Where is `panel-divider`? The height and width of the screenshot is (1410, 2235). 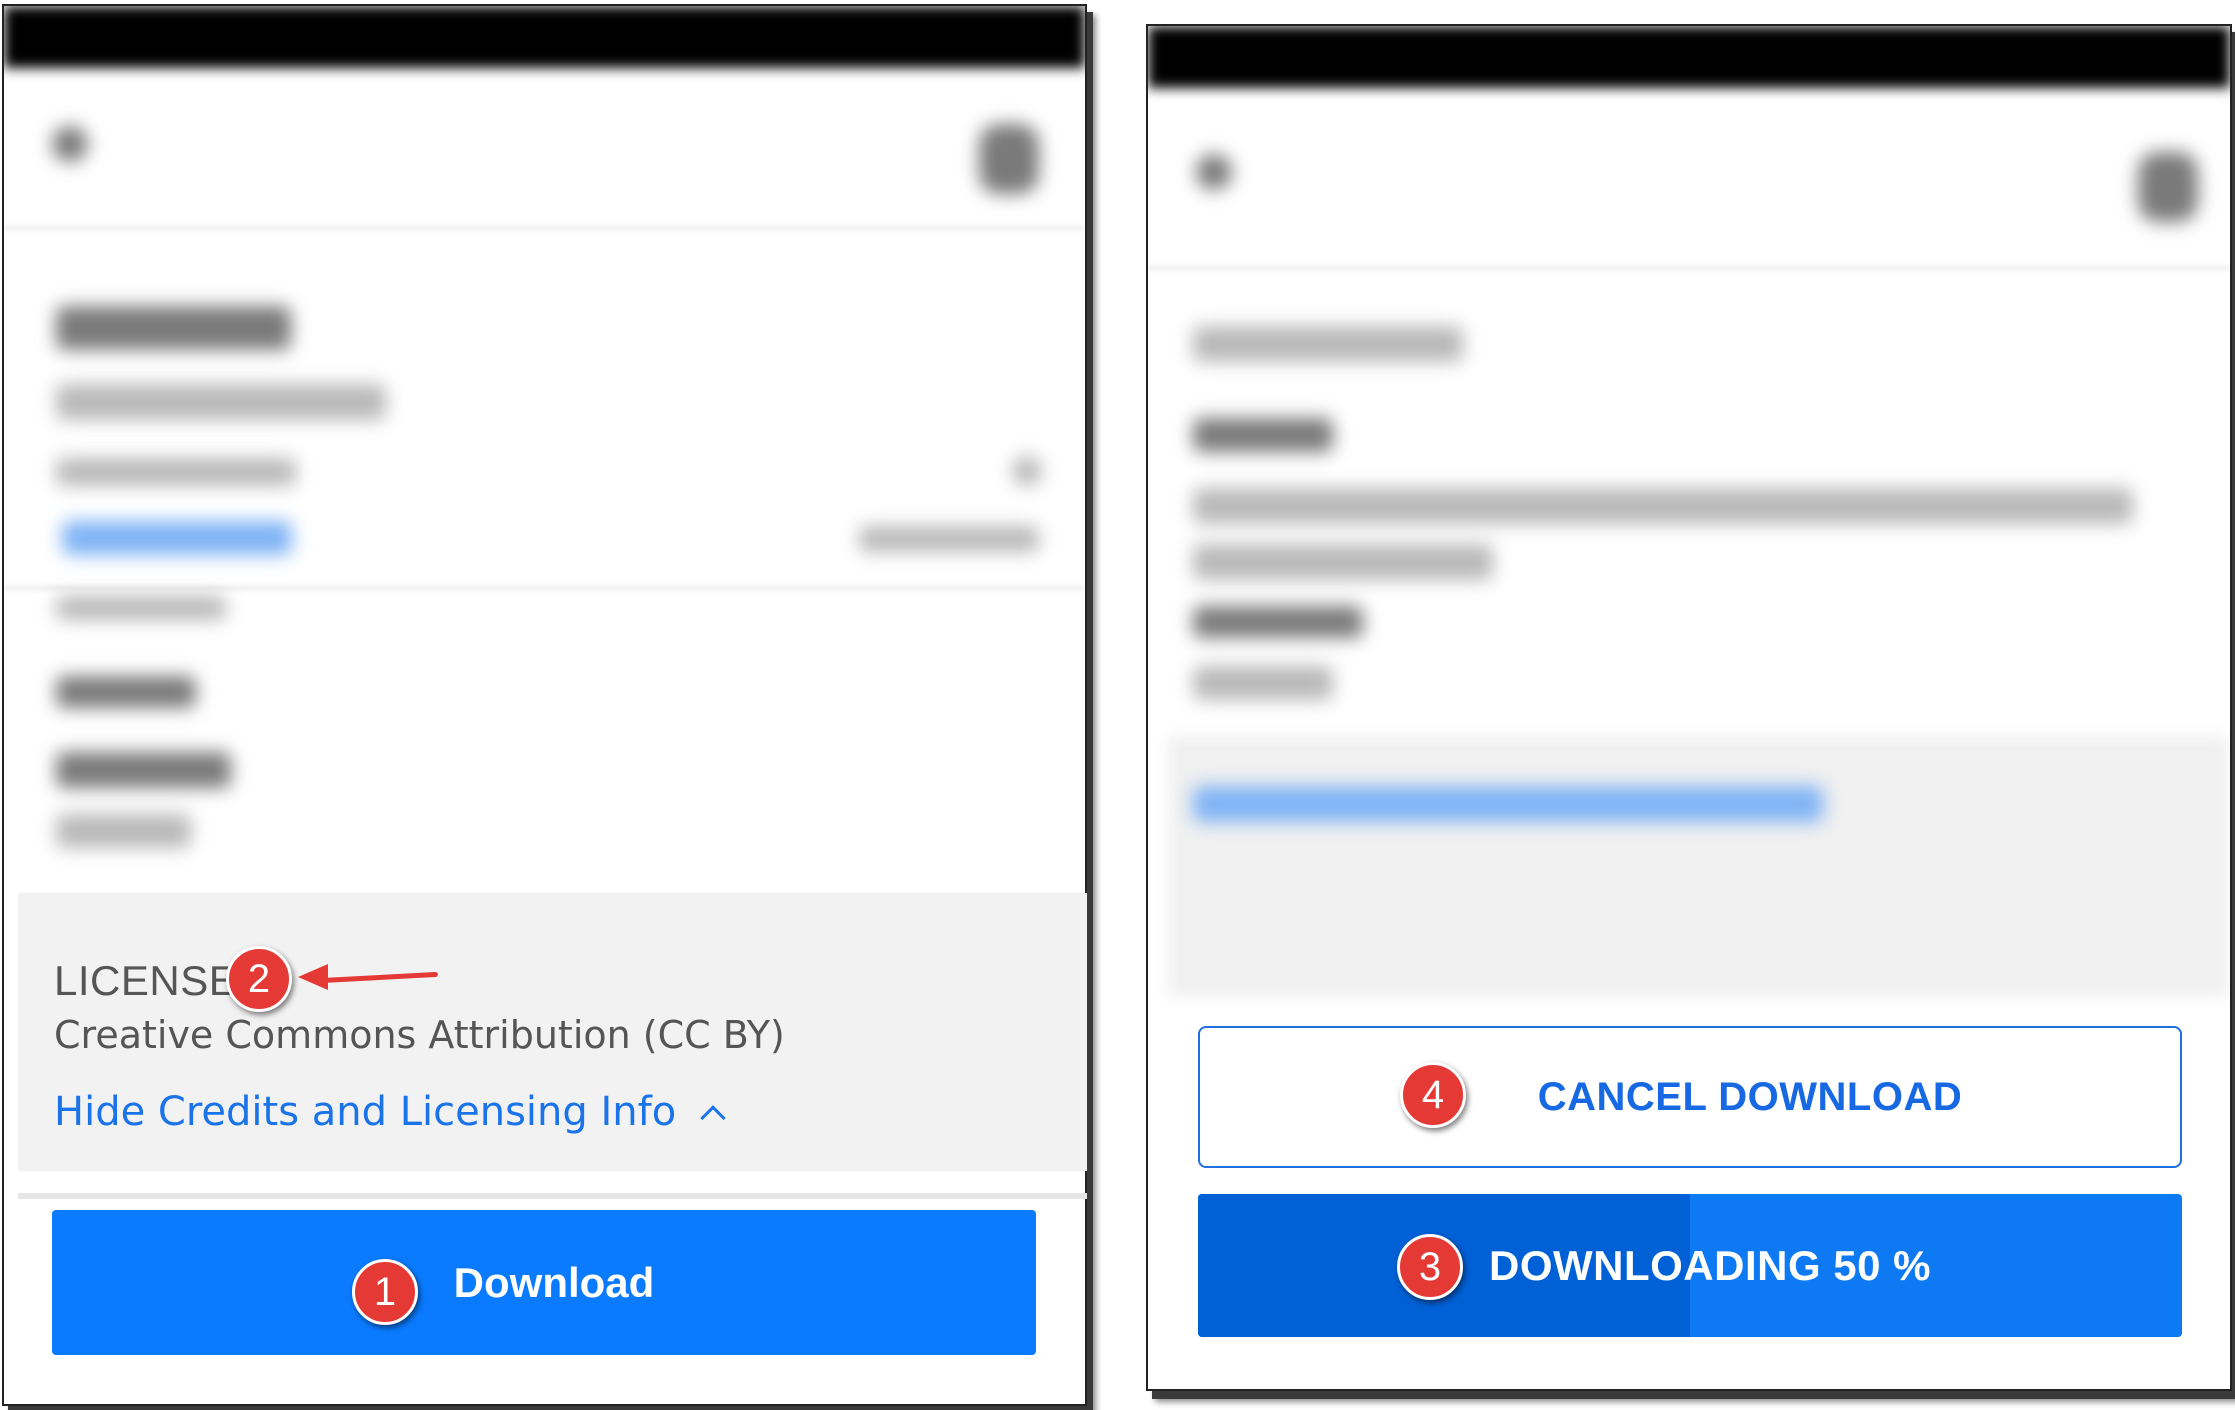 panel-divider is located at coordinates (552, 1196).